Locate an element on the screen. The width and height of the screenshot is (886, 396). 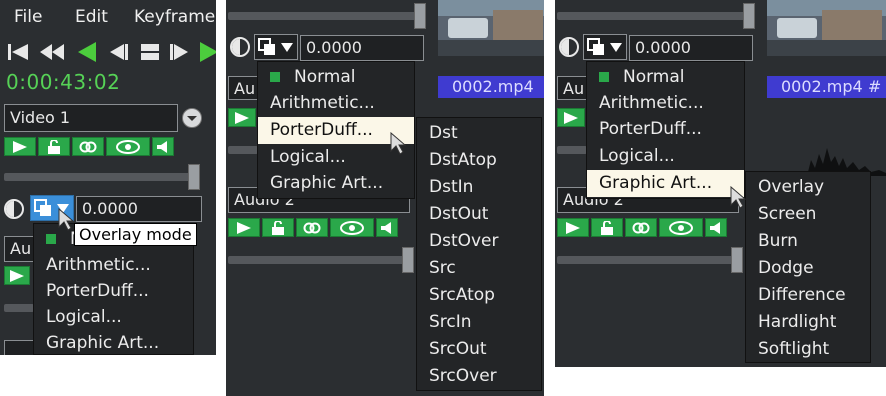
submenu-item: DstOver is located at coordinates (479, 241).